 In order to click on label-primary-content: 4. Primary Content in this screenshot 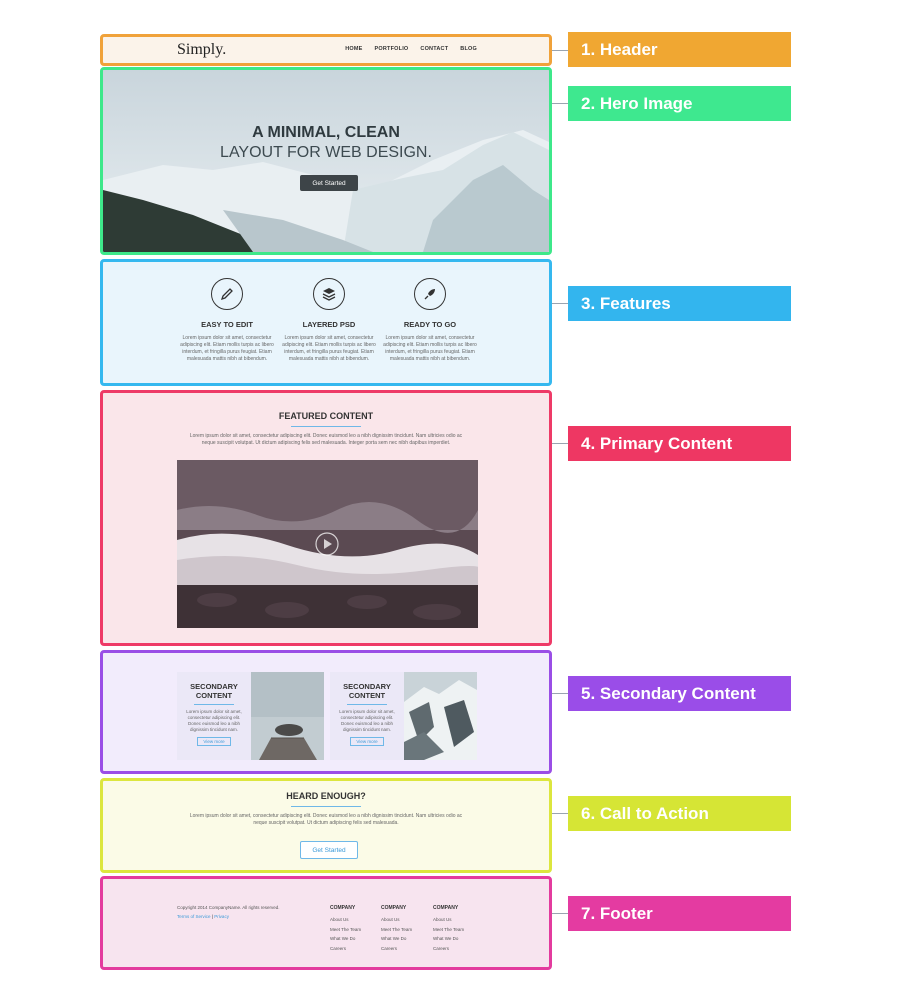, I will do `click(679, 443)`.